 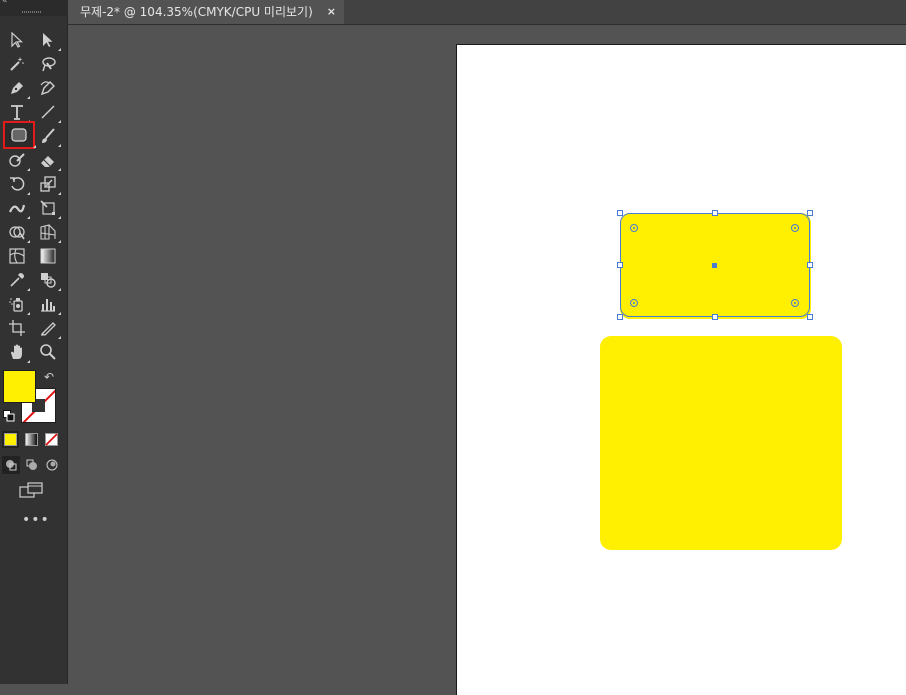 I want to click on gradient-mode-button, so click(x=31, y=439).